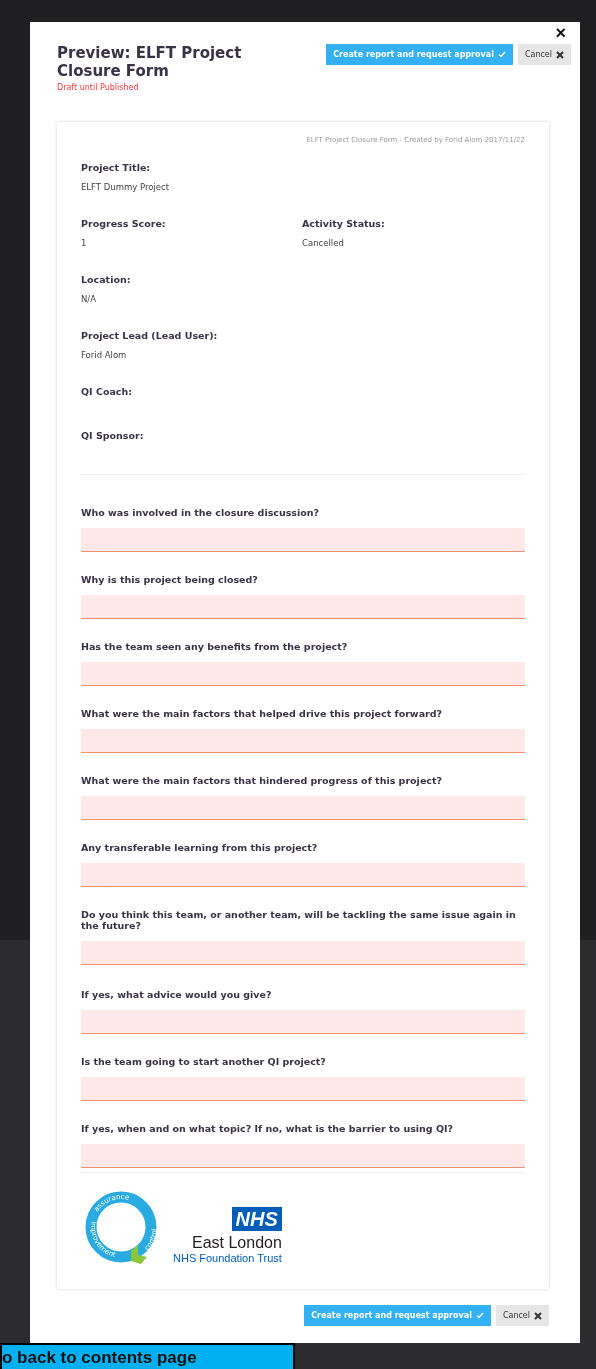 Image resolution: width=596 pixels, height=1369 pixels. Describe the element at coordinates (204, 1061) in the screenshot. I see `question-label: Is the team going to start another QI project?` at that location.